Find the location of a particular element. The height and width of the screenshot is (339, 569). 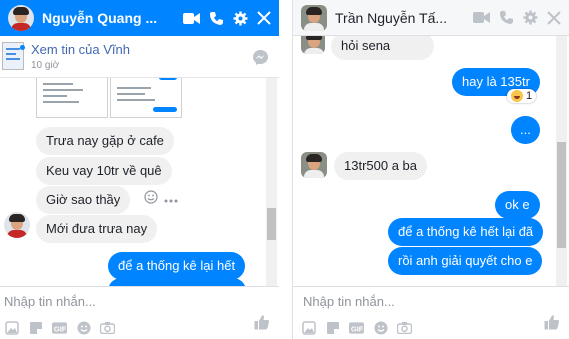

story-link: Xem tin của Vĩnh is located at coordinates (80, 49).